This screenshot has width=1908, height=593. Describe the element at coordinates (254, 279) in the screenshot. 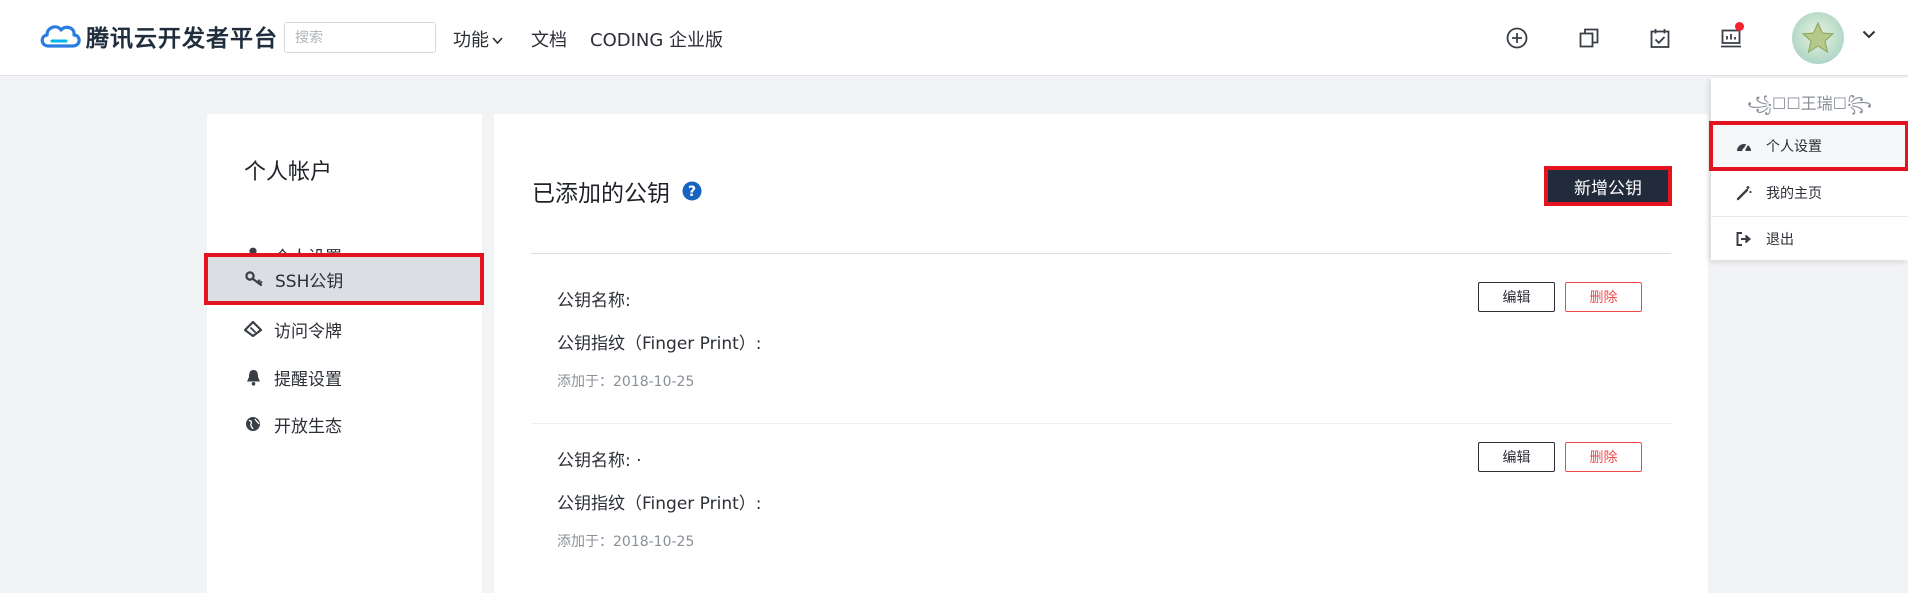

I see `key-icon` at that location.